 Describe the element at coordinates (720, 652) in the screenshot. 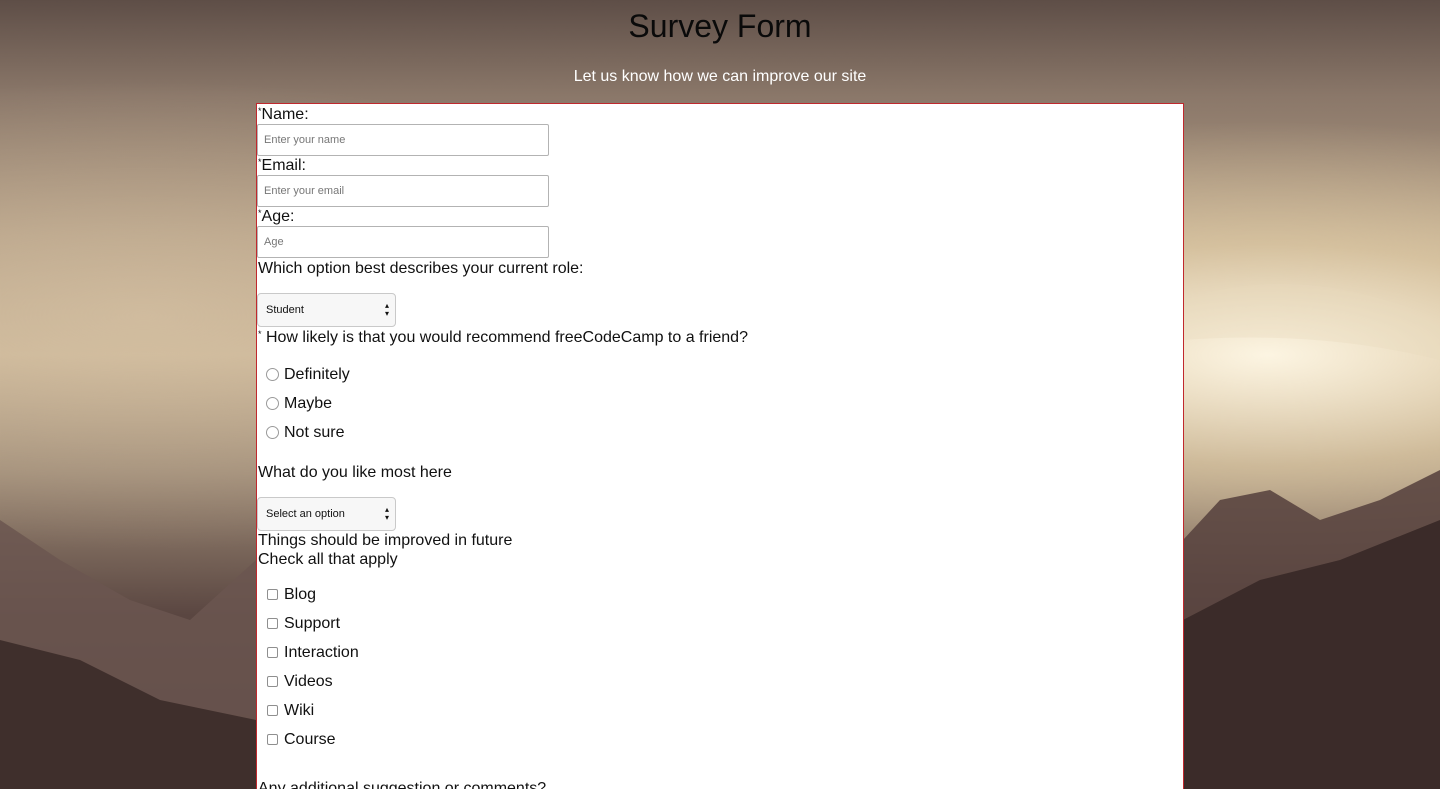

I see `checkbox-option-interaction: Interaction` at that location.